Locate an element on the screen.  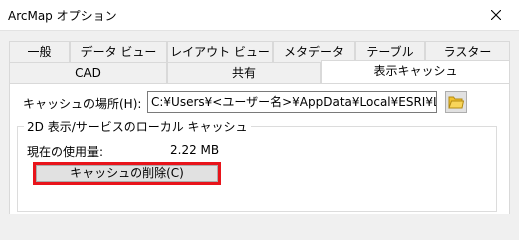
tab-label: メタデータ is located at coordinates (313, 52).